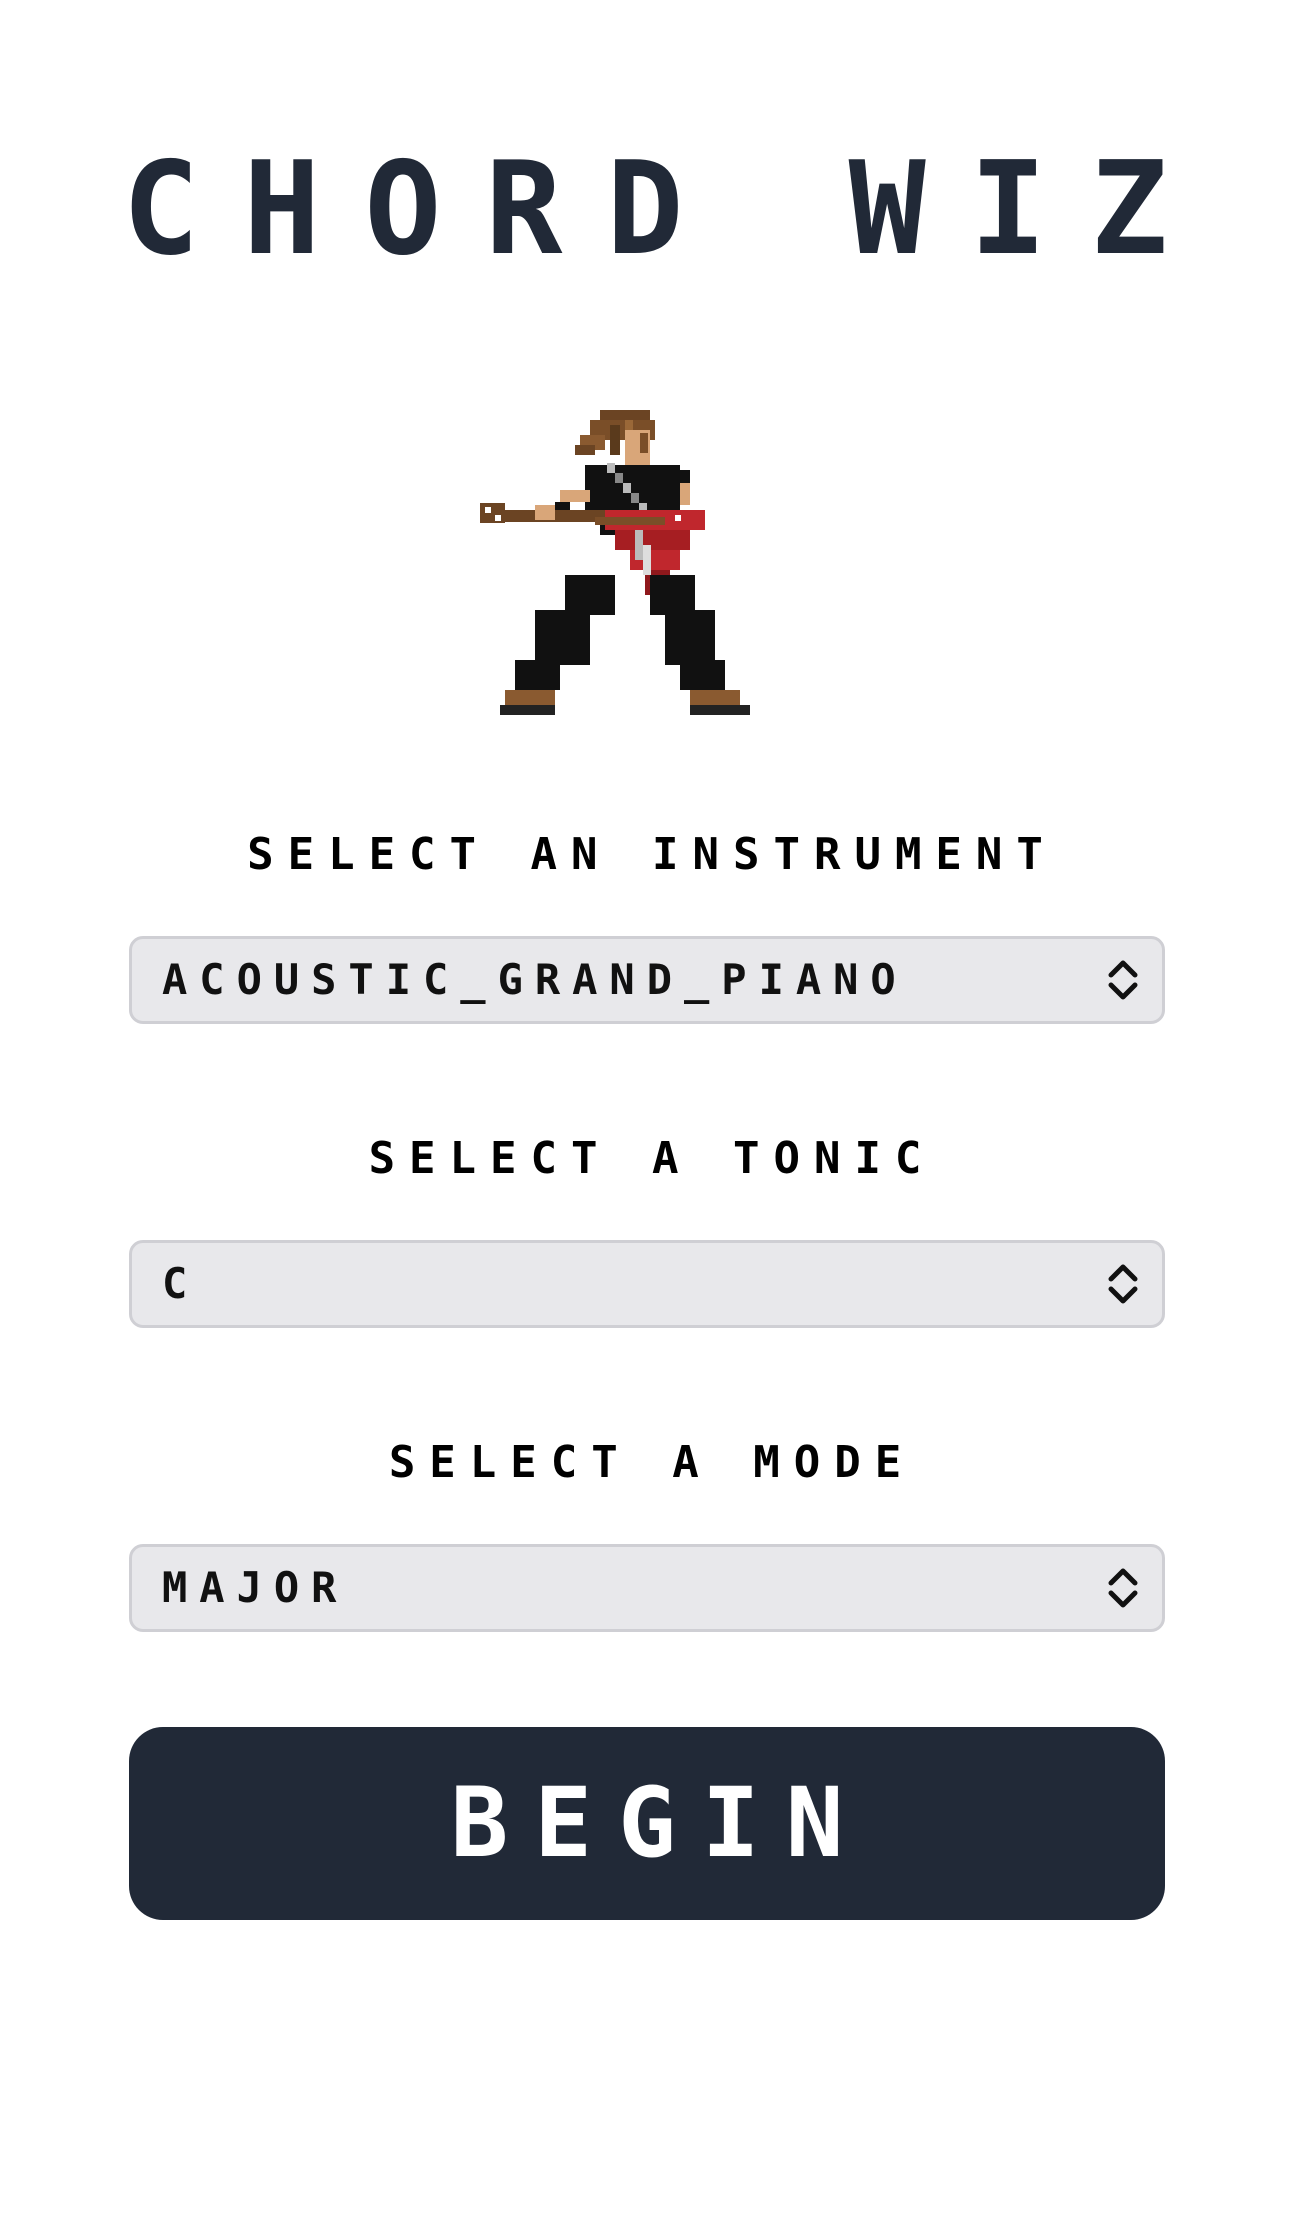  I want to click on mode-select: MAJOR, so click(647, 1588).